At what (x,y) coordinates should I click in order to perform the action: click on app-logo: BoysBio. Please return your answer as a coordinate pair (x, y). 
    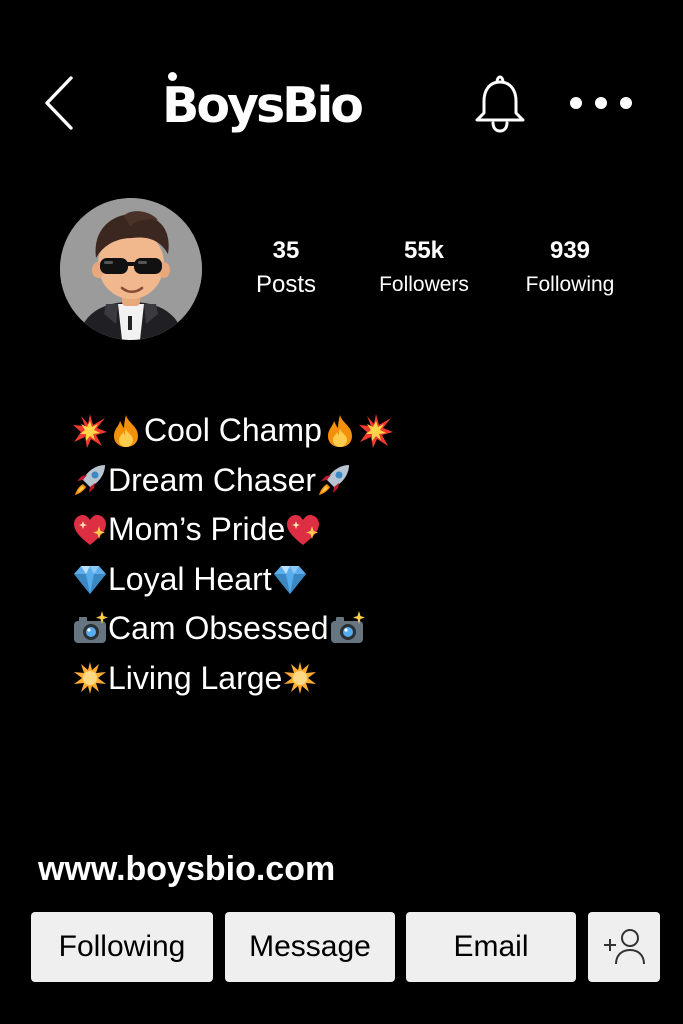
    Looking at the image, I should click on (267, 106).